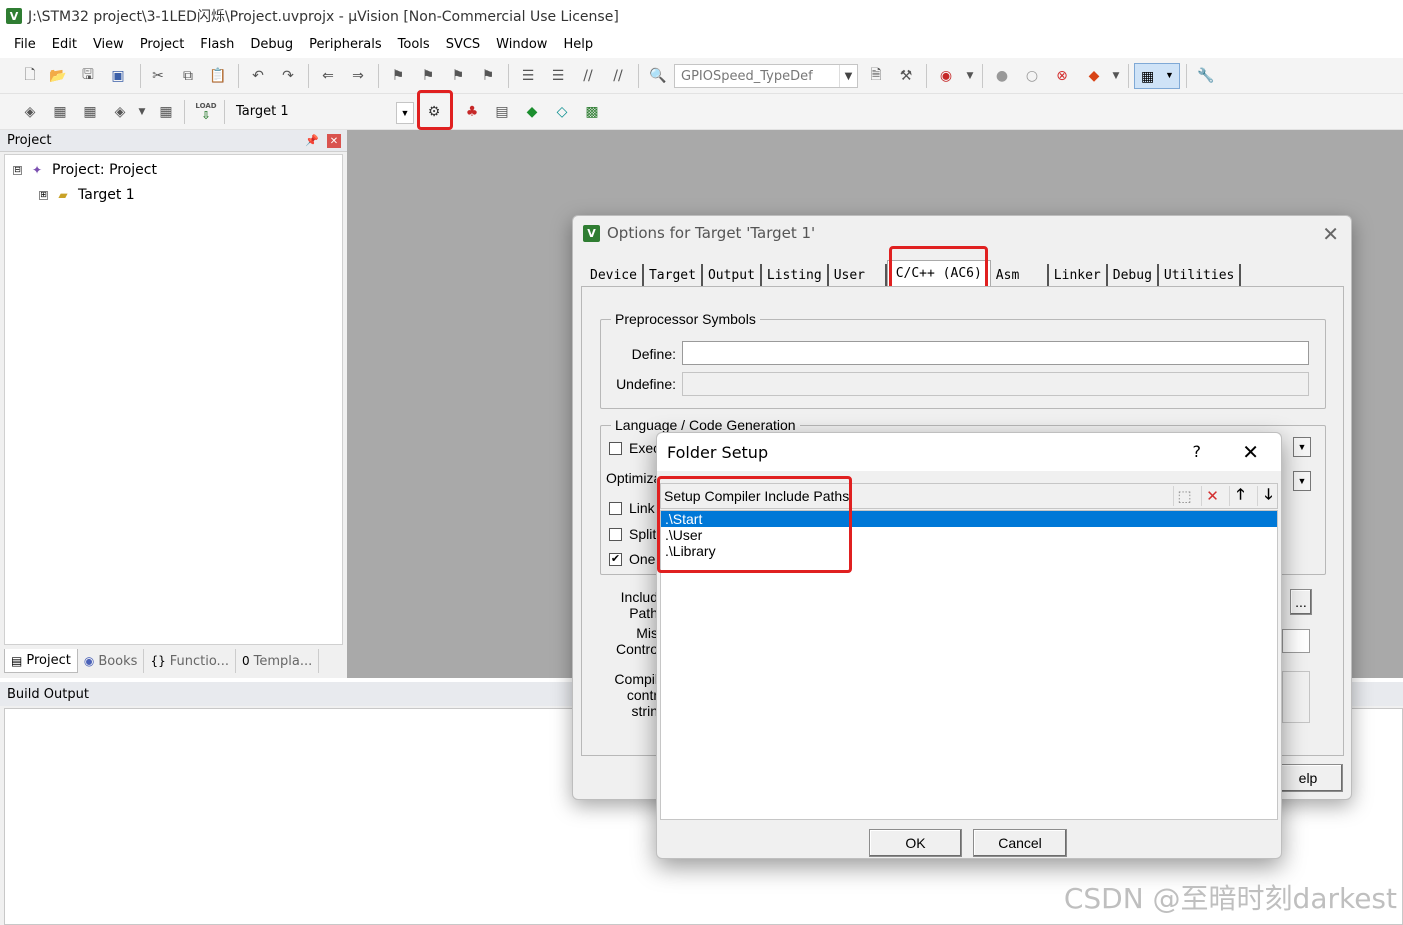 Image resolution: width=1403 pixels, height=925 pixels. Describe the element at coordinates (673, 275) in the screenshot. I see `tab-target: Target` at that location.